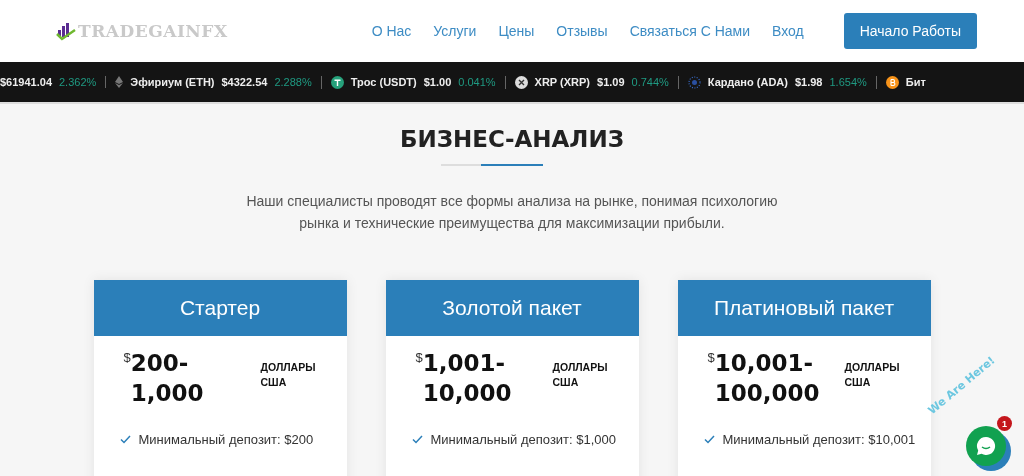  Describe the element at coordinates (512, 308) in the screenshot. I see `plan-title: Золотой пакет` at that location.